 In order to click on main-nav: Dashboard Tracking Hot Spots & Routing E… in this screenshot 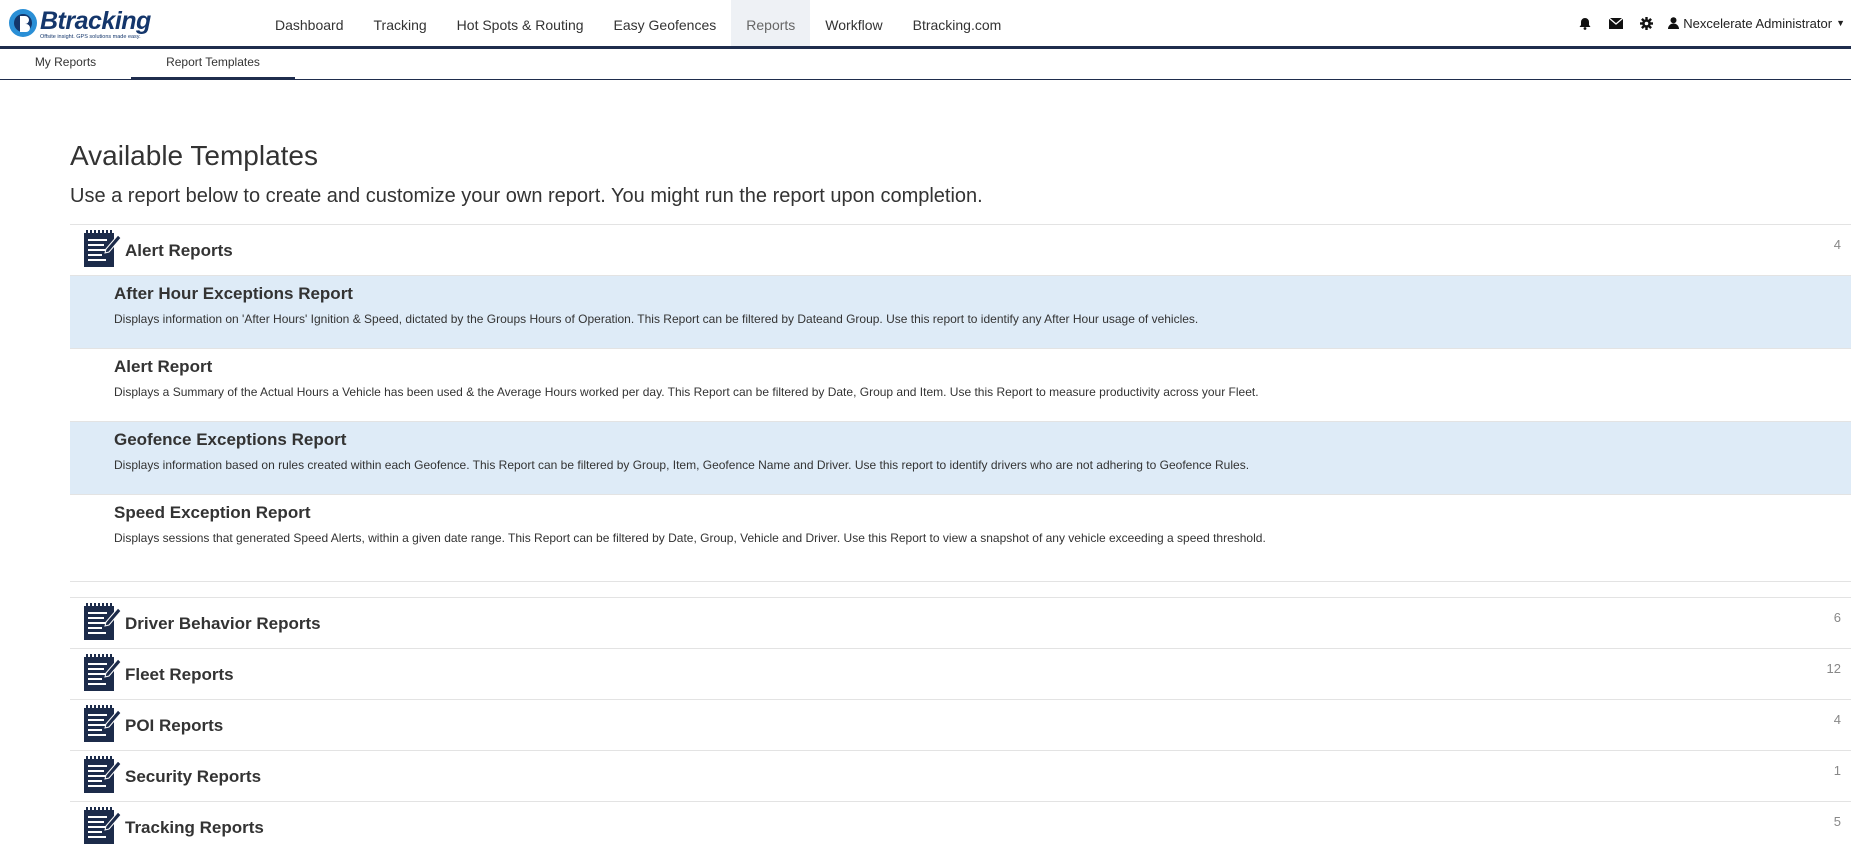, I will do `click(638, 23)`.